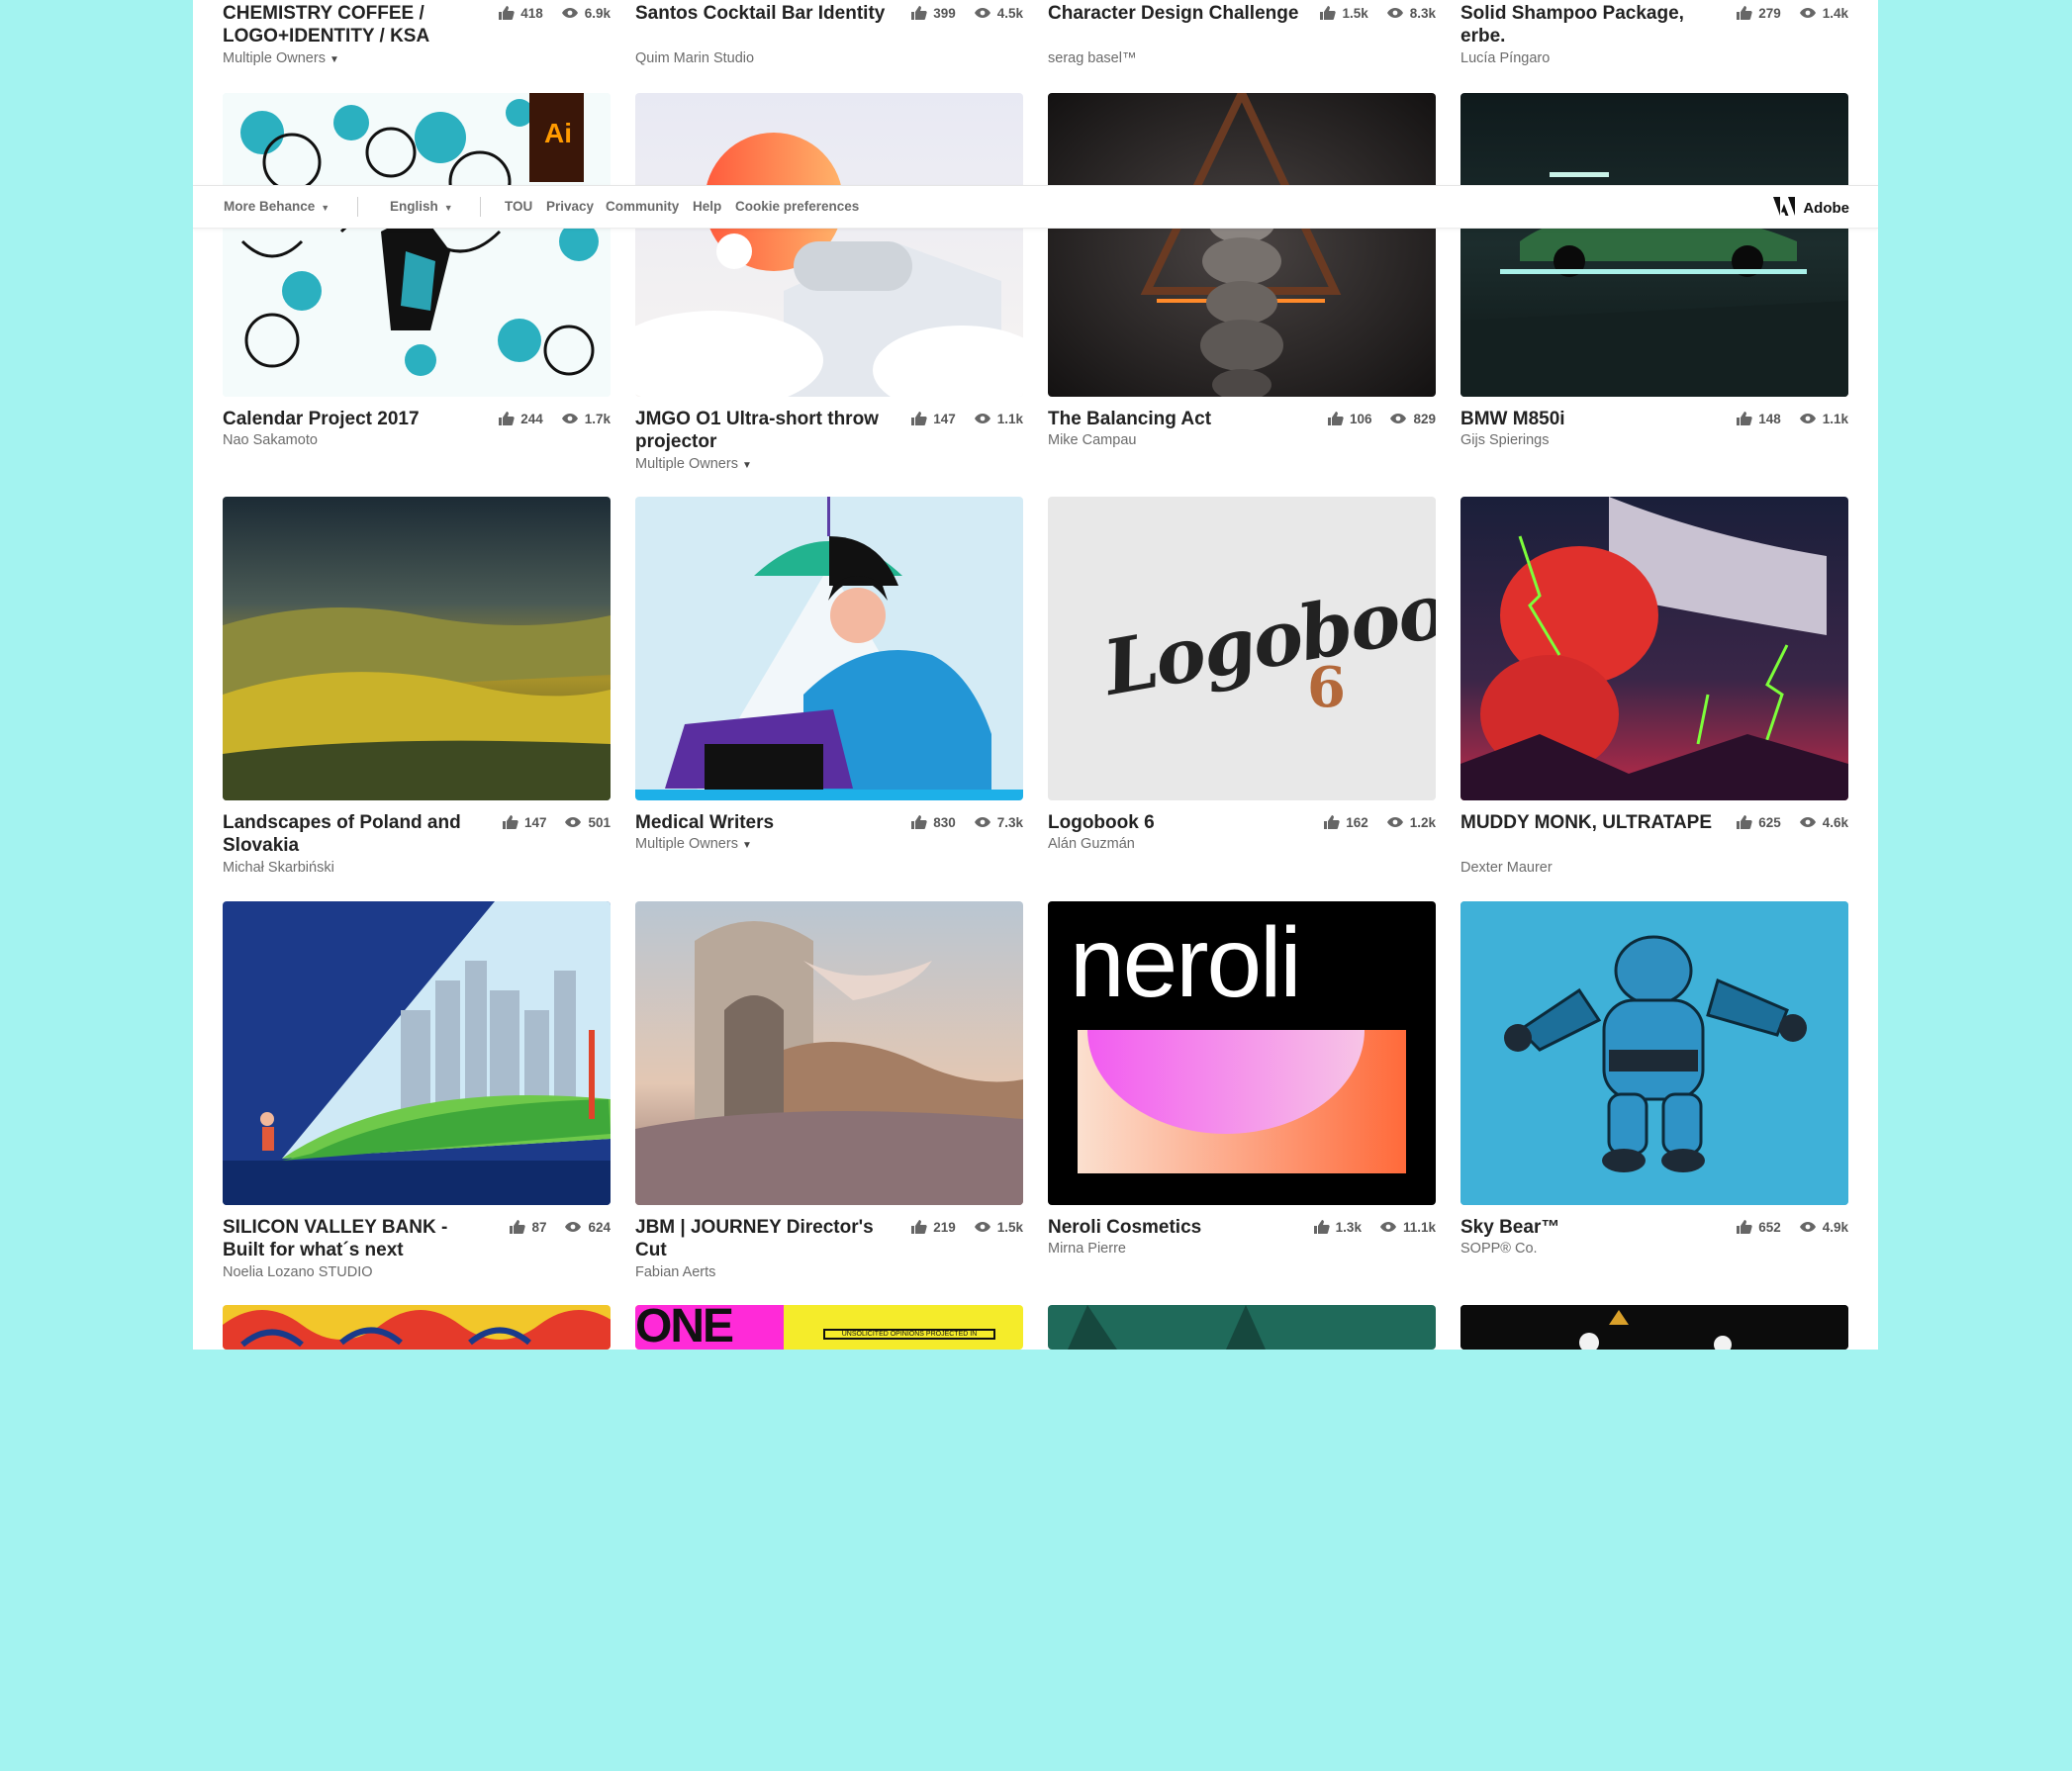  I want to click on project-owner: Fabian Aerts, so click(675, 1272).